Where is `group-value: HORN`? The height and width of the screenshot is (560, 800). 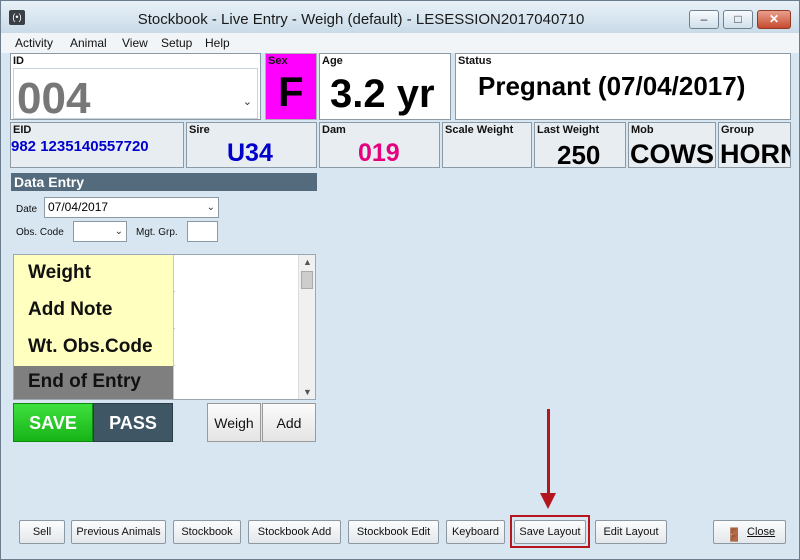
group-value: HORN is located at coordinates (755, 153).